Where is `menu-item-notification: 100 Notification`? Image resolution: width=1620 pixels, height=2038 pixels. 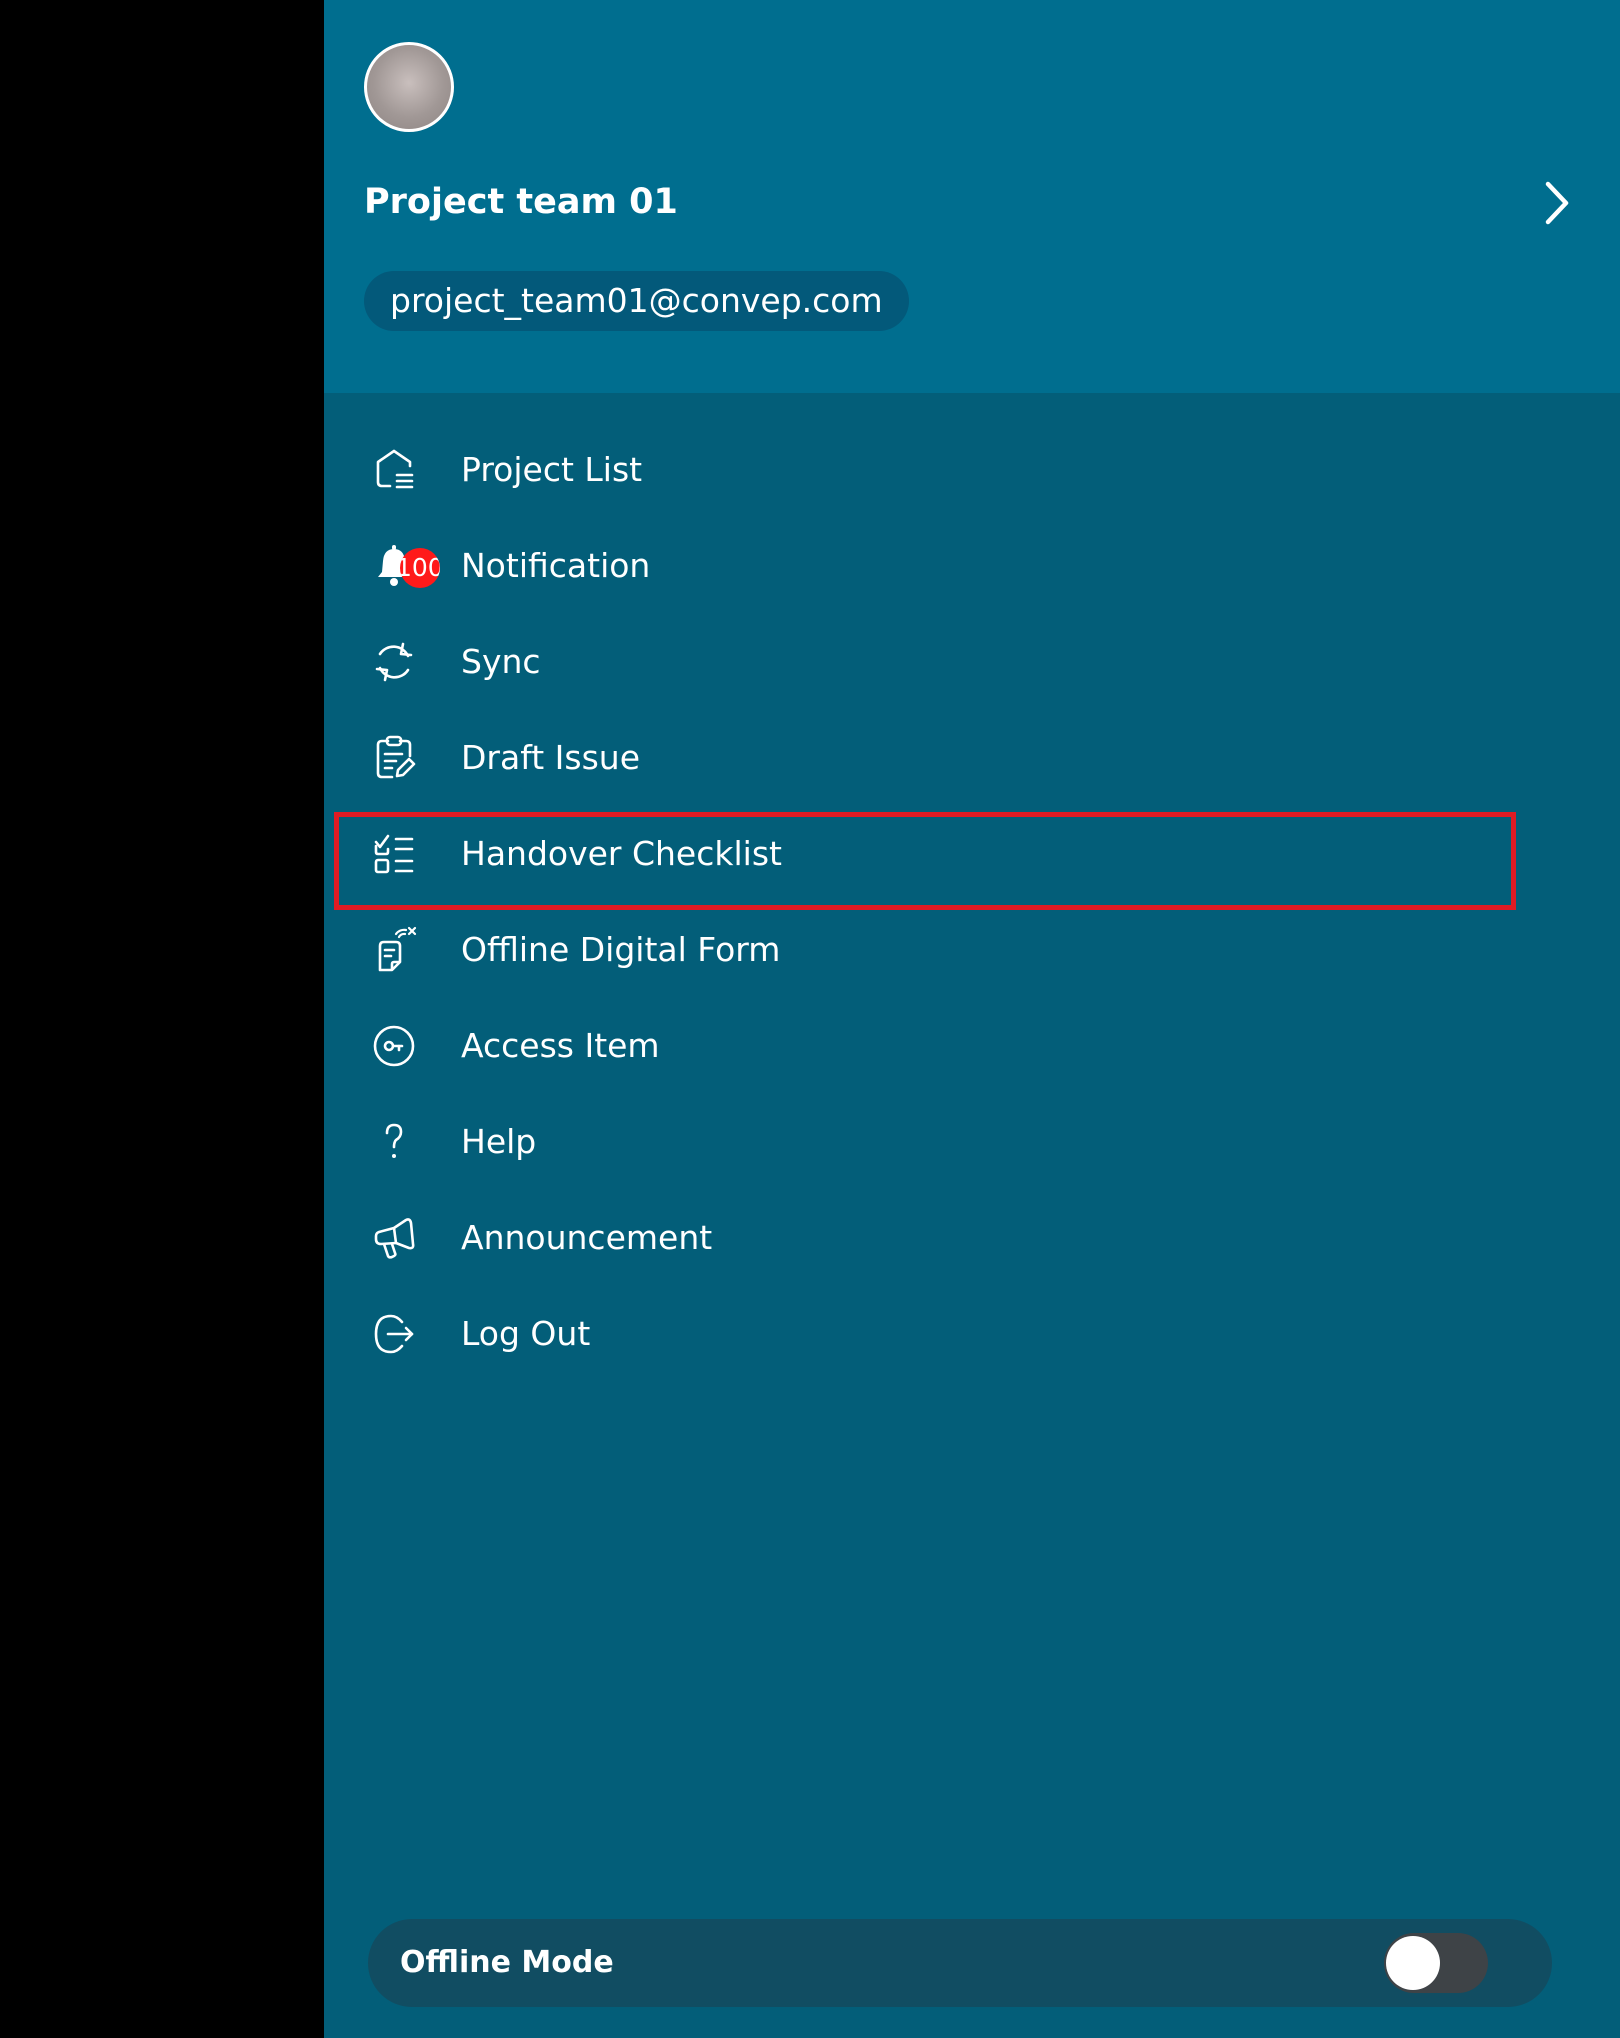 menu-item-notification: 100 Notification is located at coordinates (921, 566).